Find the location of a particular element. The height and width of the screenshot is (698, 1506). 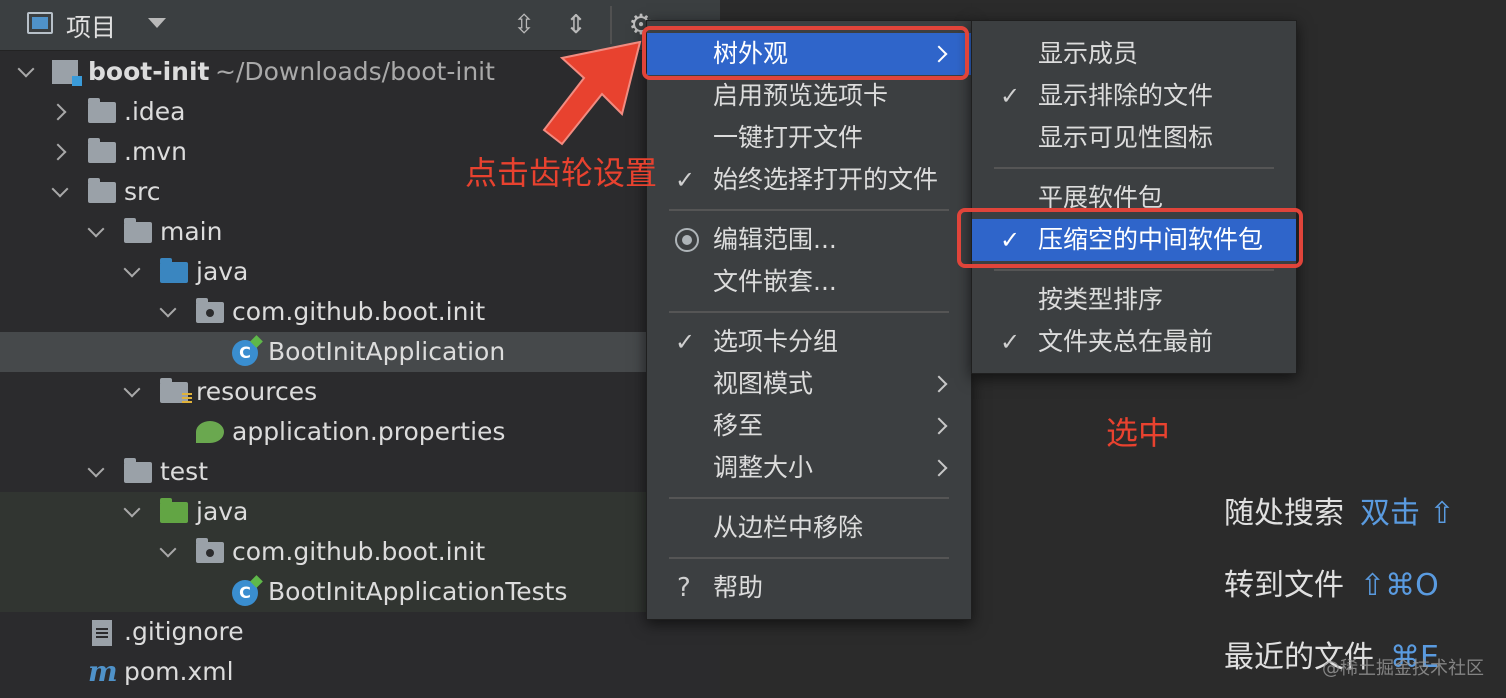

submenu-item-sort-by-type: 按类型排序 is located at coordinates (1134, 300).